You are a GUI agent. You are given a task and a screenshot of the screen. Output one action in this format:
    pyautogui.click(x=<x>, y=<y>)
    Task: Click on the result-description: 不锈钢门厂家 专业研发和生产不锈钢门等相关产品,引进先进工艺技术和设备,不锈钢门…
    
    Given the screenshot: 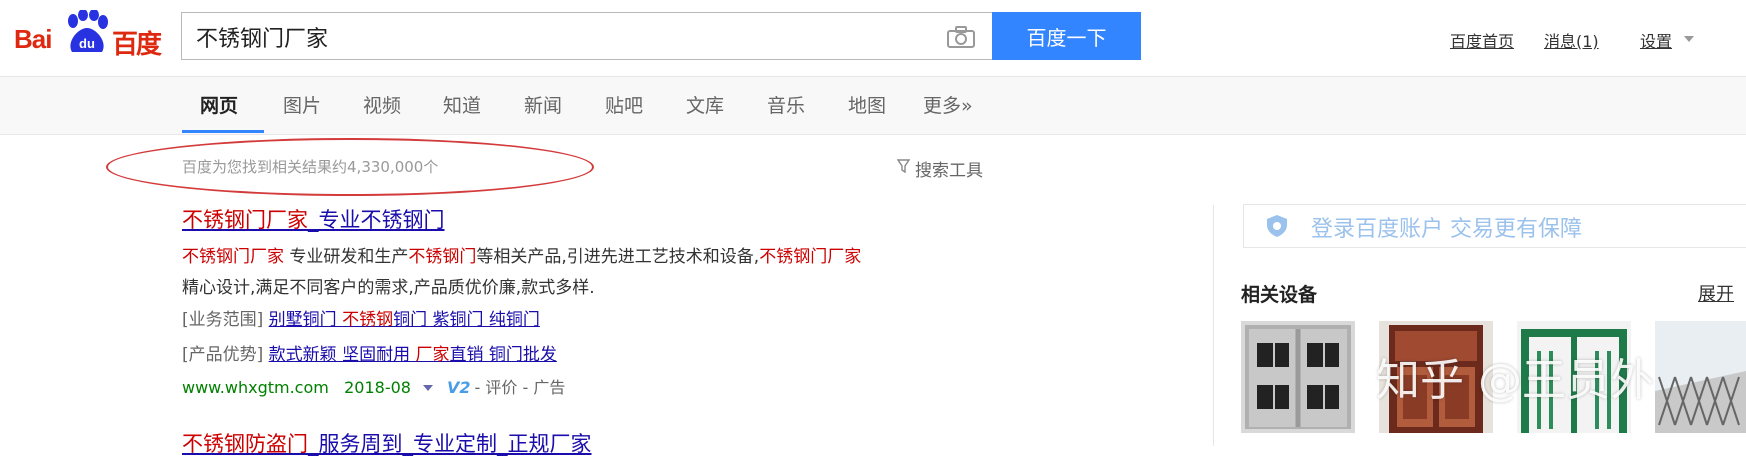 What is the action you would take?
    pyautogui.click(x=522, y=257)
    